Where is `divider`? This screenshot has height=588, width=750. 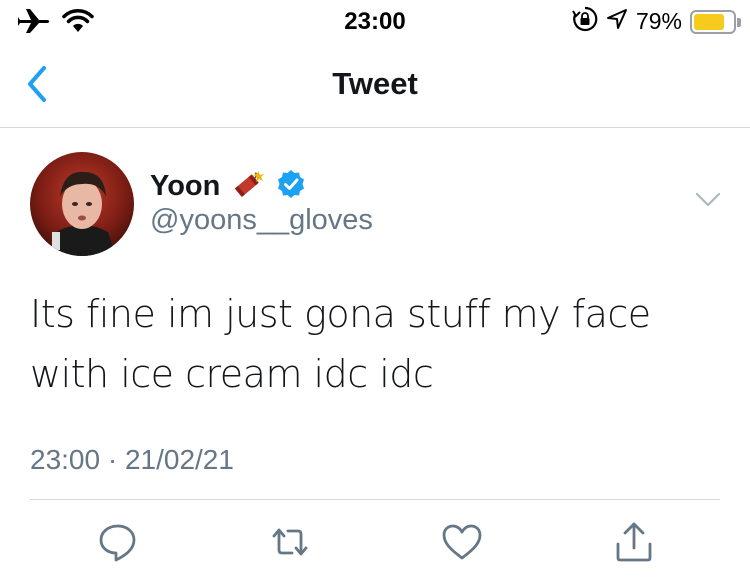 divider is located at coordinates (375, 499).